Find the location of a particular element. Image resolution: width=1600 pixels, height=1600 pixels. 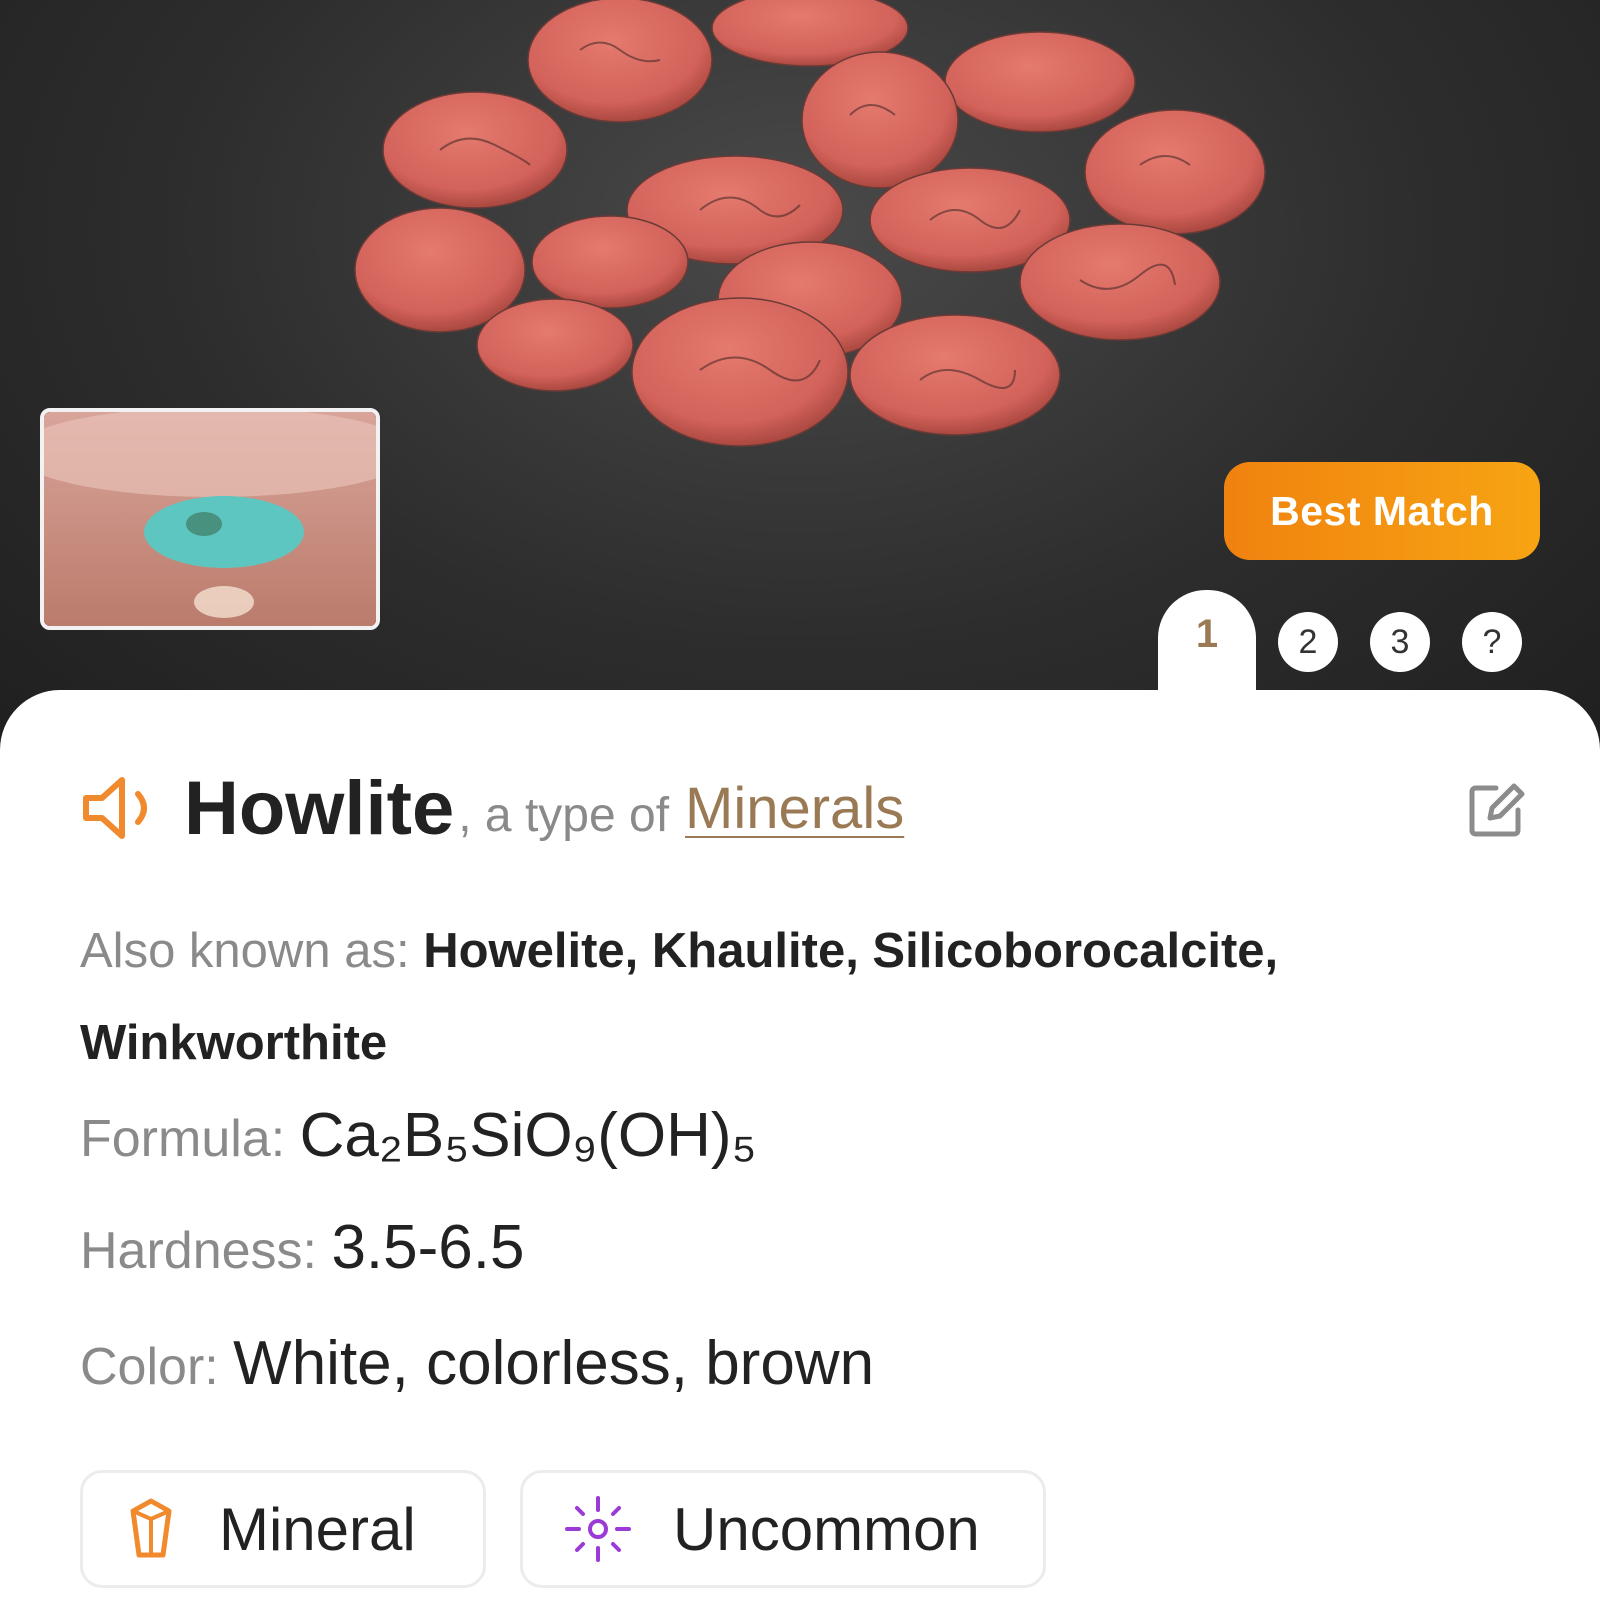

formula-label: Formula: is located at coordinates (183, 1139).